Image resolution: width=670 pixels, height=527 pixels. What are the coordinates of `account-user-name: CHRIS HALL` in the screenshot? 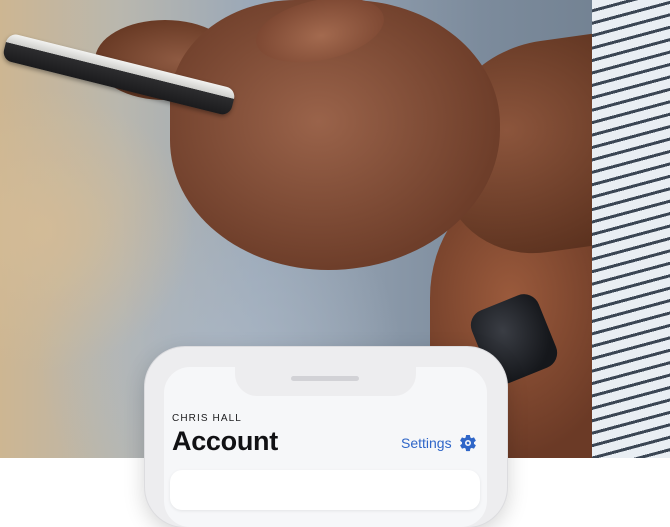 It's located at (207, 418).